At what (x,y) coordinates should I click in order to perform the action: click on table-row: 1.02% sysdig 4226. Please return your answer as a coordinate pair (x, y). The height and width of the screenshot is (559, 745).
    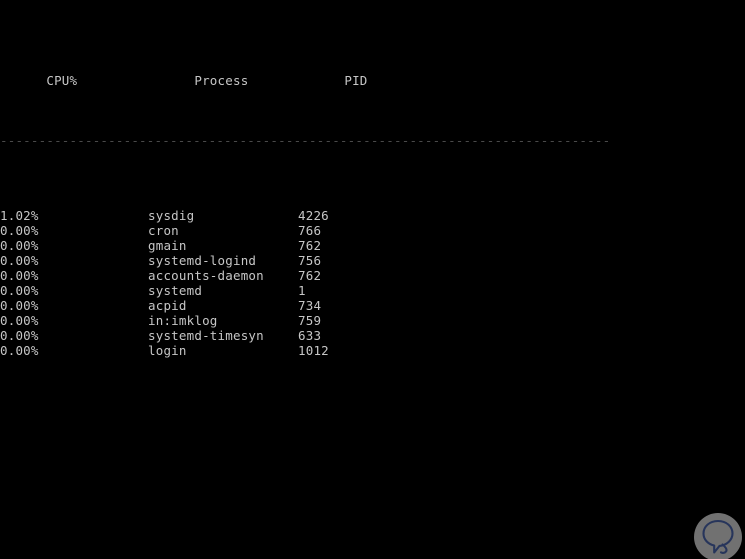
    Looking at the image, I should click on (372, 215).